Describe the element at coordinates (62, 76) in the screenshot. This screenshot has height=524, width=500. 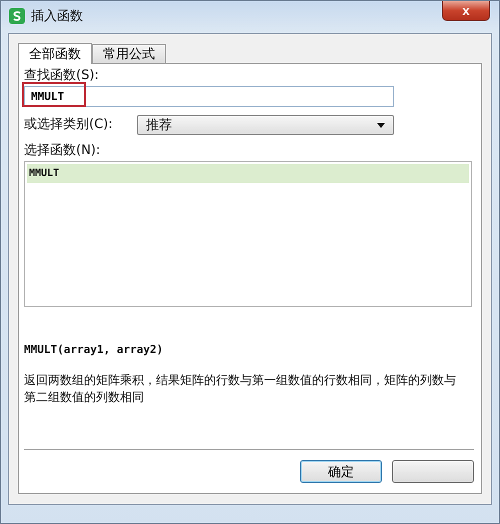
I see `field-label: 查找函数(S):` at that location.